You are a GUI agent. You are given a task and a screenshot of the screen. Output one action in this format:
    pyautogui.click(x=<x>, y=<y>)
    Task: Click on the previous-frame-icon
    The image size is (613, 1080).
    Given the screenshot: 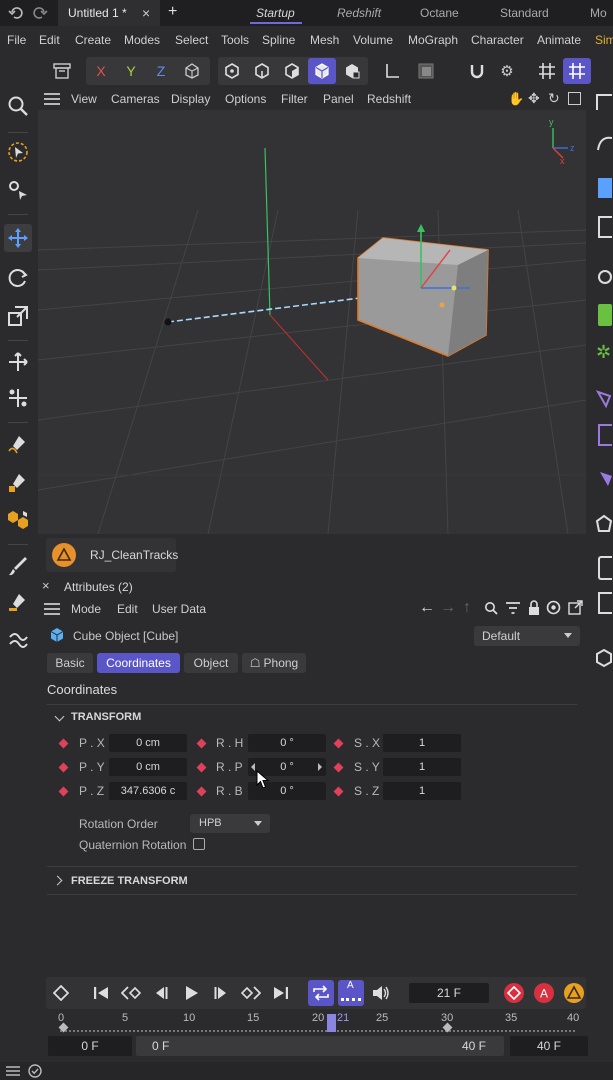 What is the action you would take?
    pyautogui.click(x=161, y=993)
    